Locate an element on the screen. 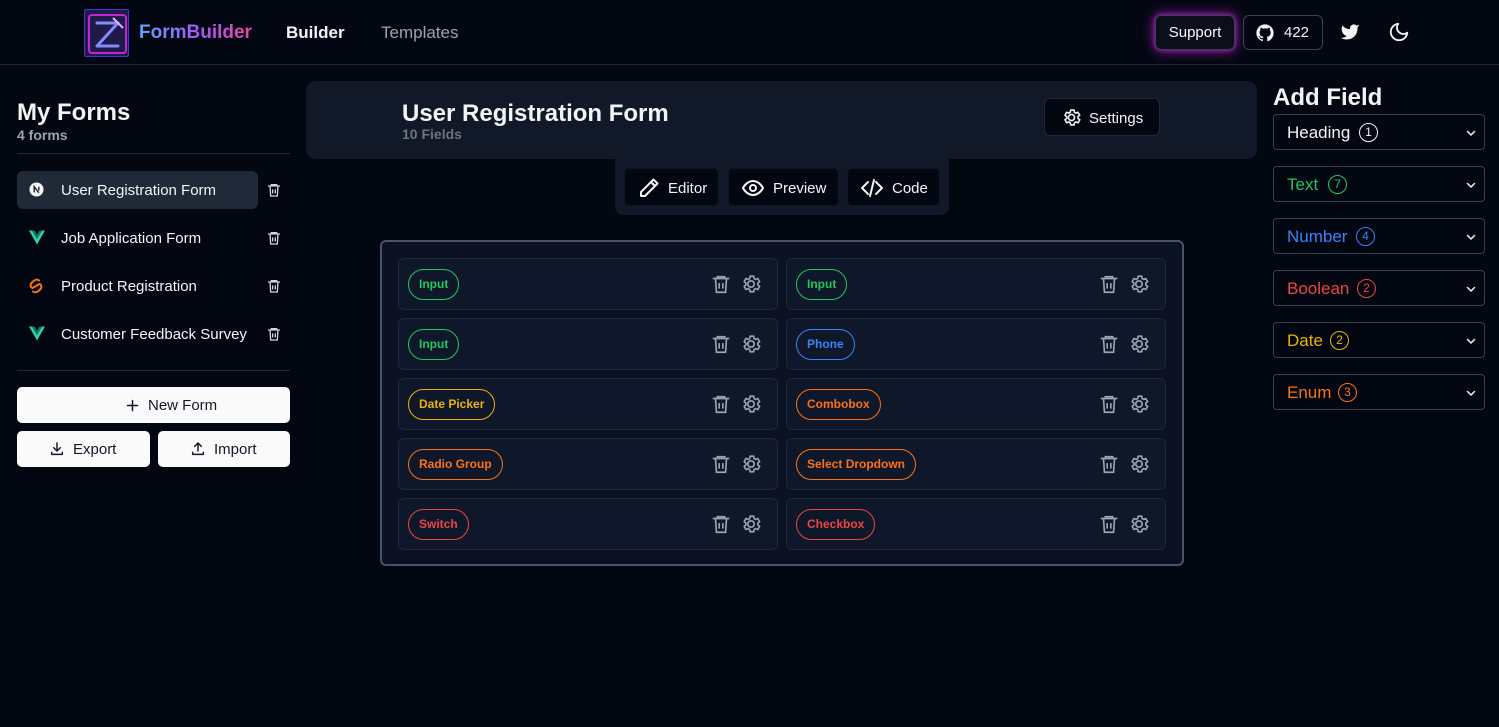 The height and width of the screenshot is (727, 1499). moon-icon is located at coordinates (1399, 32).